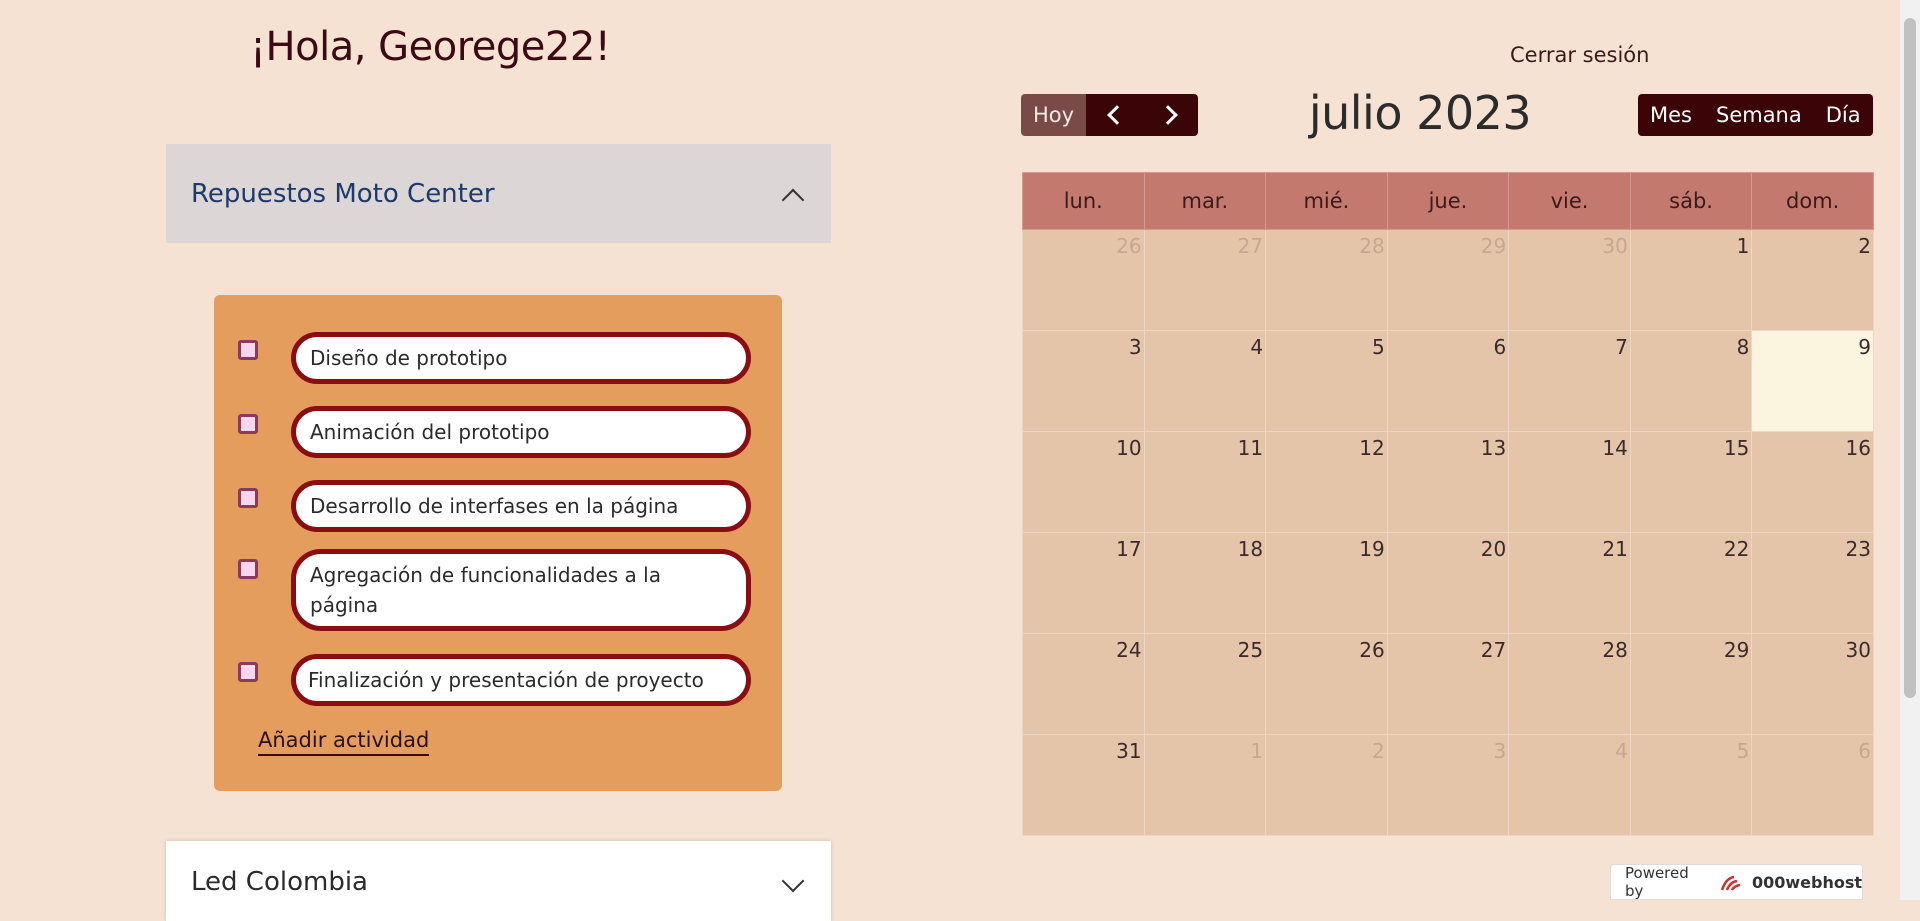 The height and width of the screenshot is (921, 1920). Describe the element at coordinates (1691, 381) in the screenshot. I see `calendar-day: 8` at that location.